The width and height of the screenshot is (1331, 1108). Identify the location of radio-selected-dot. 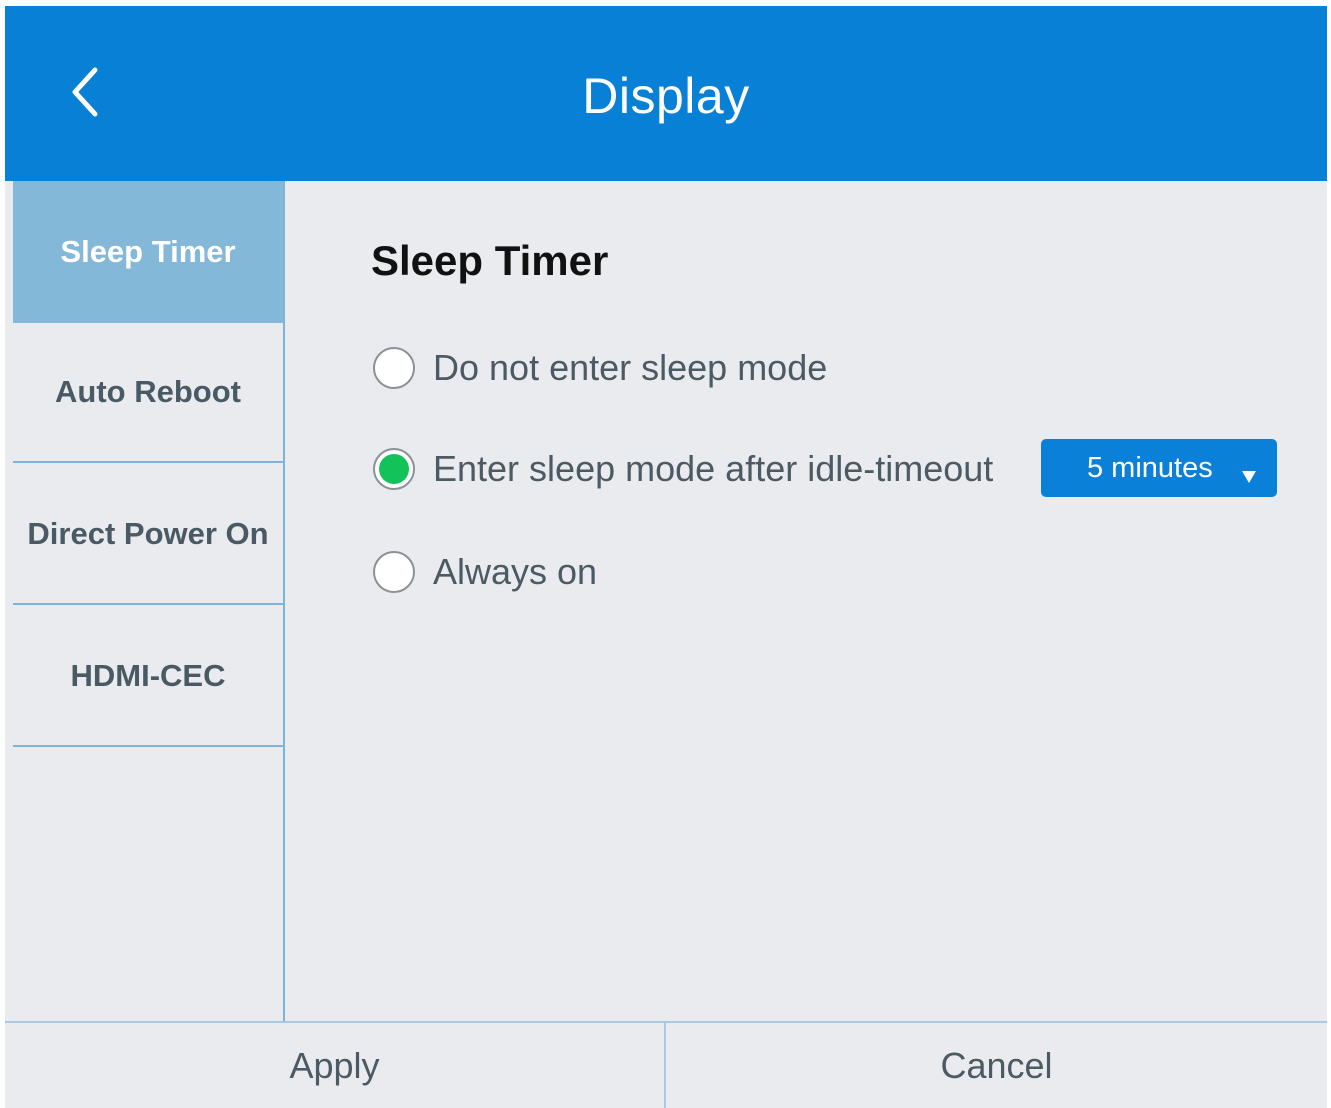
(394, 469).